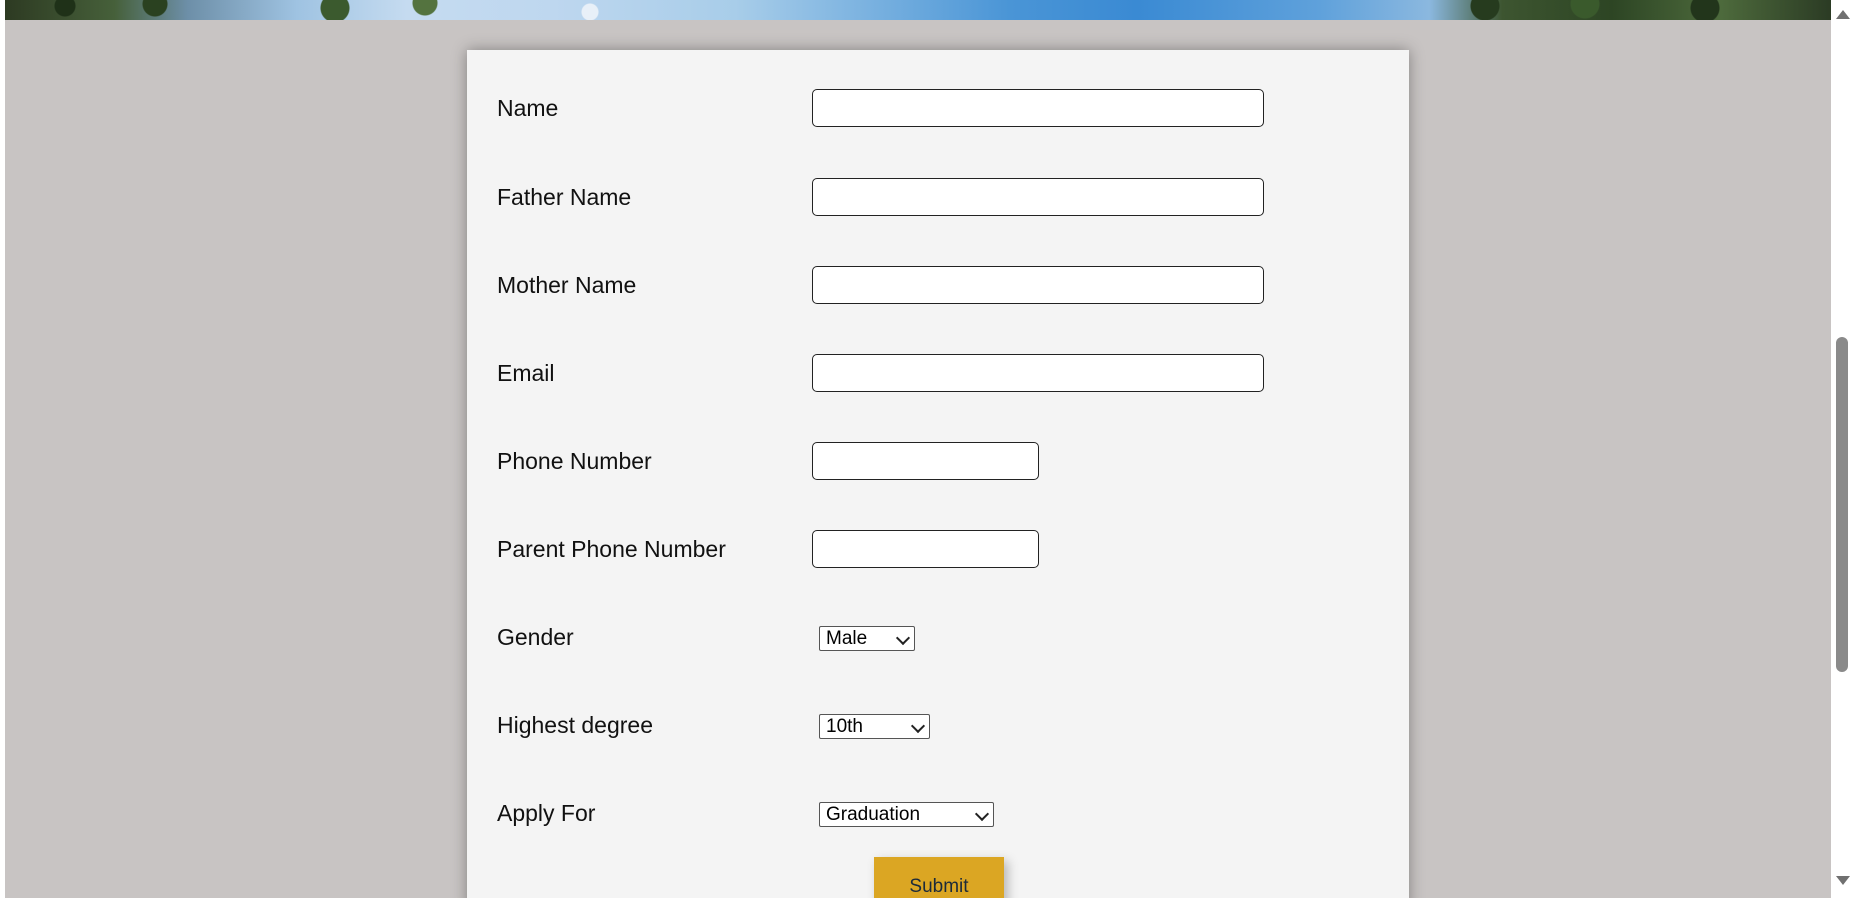  I want to click on vertical-scrollbar, so click(1842, 449).